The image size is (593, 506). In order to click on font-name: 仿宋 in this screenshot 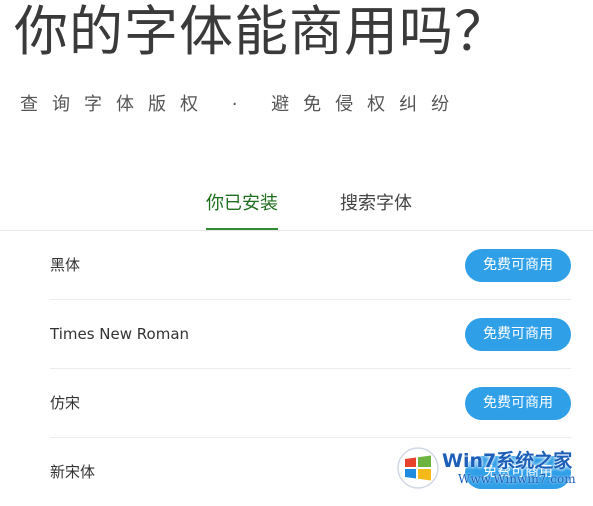, I will do `click(65, 403)`.